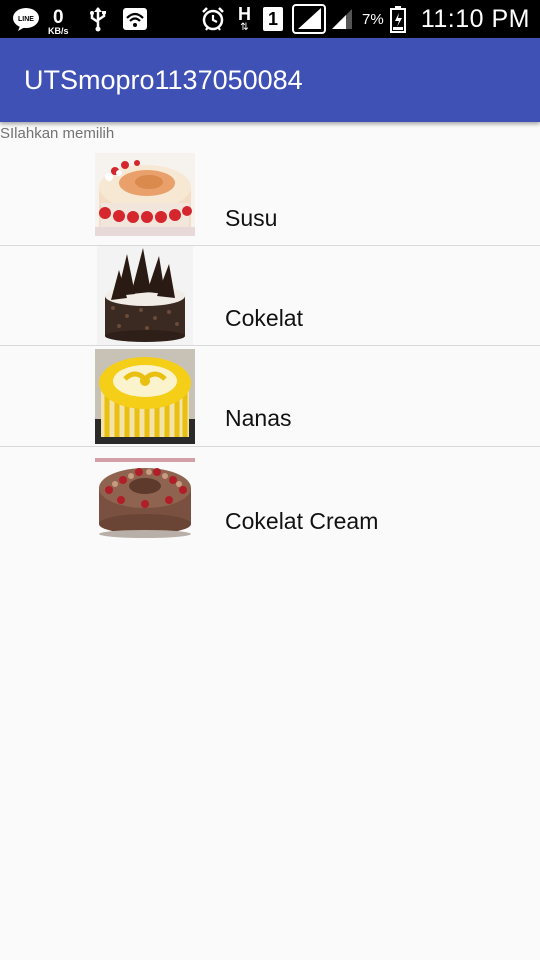  What do you see at coordinates (398, 19) in the screenshot?
I see `battery-icon` at bounding box center [398, 19].